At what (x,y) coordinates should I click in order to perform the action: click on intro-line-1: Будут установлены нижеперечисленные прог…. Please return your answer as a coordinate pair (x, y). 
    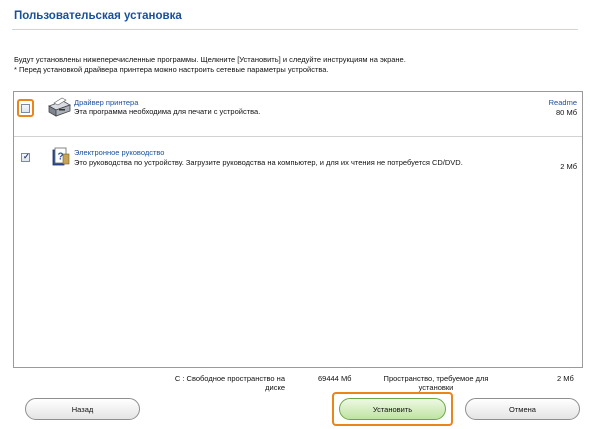
    Looking at the image, I should click on (210, 59).